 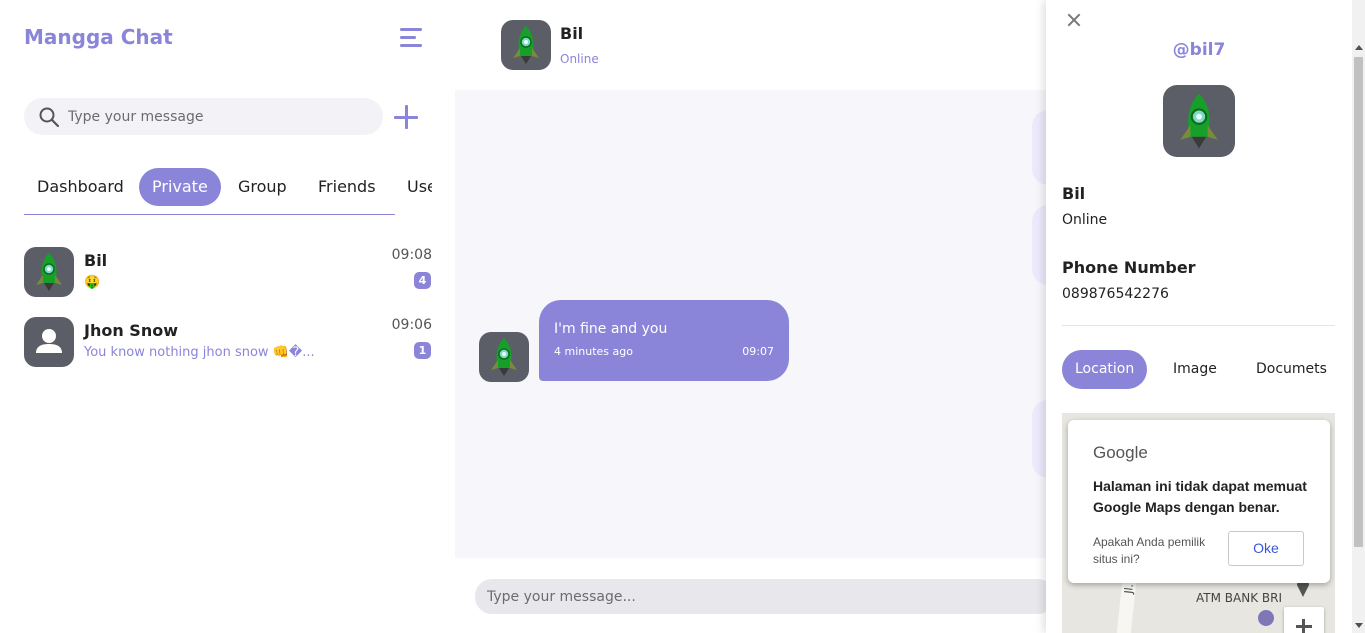 I want to click on message-composer, so click(x=765, y=596).